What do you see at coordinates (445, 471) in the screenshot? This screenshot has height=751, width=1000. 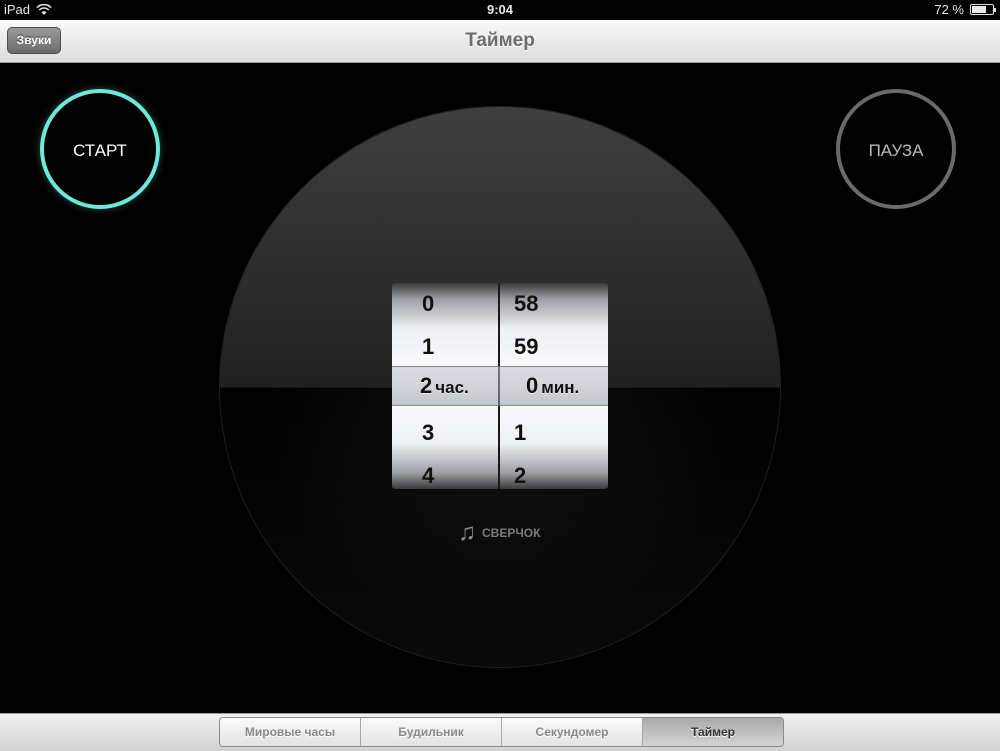 I see `hours-row: 4` at bounding box center [445, 471].